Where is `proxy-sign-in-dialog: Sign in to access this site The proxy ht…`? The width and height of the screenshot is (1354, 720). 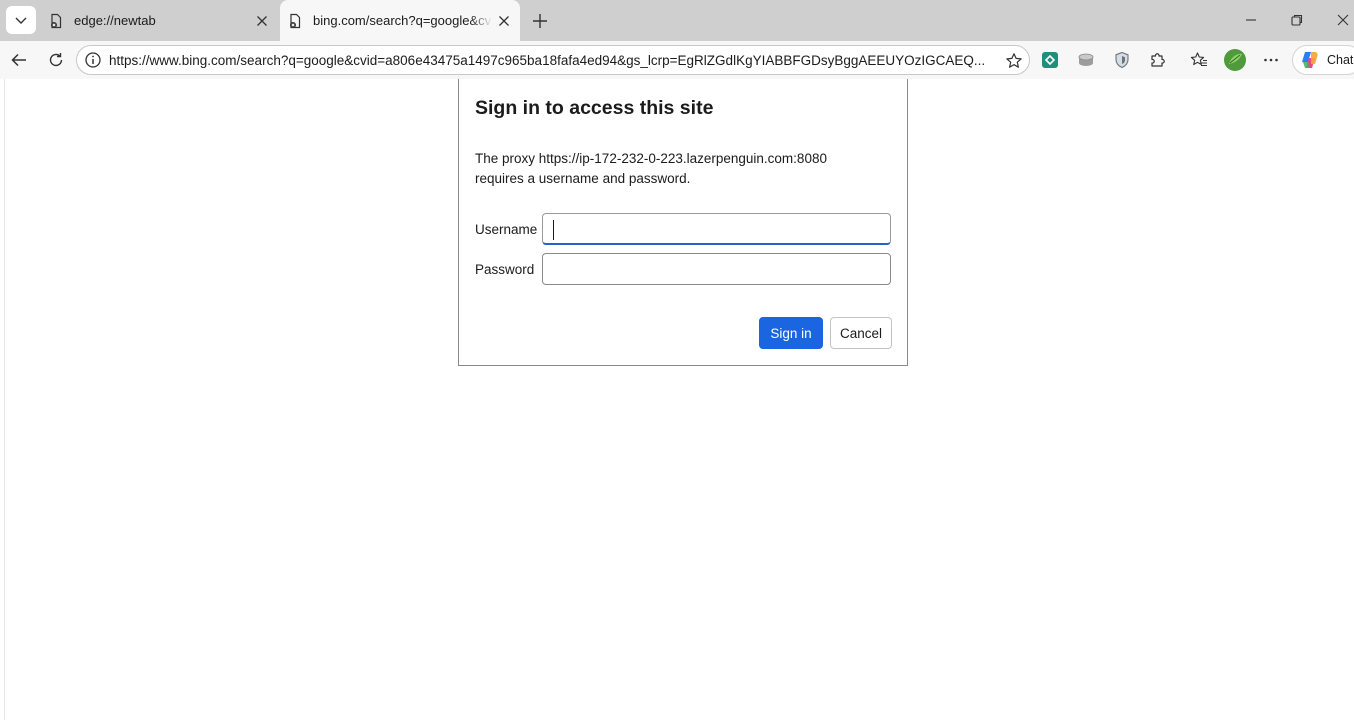 proxy-sign-in-dialog: Sign in to access this site The proxy ht… is located at coordinates (683, 222).